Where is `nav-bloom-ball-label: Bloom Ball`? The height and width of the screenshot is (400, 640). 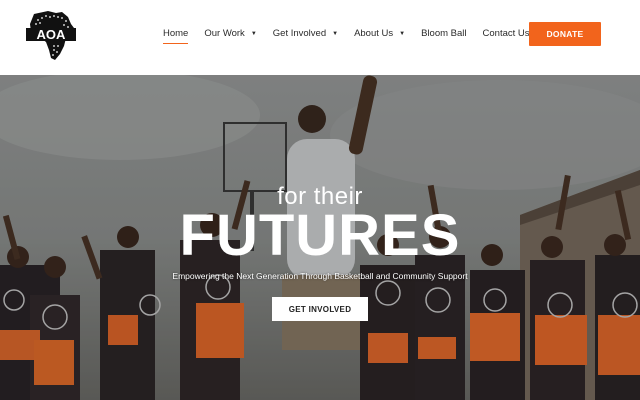
nav-bloom-ball-label: Bloom Ball is located at coordinates (444, 33).